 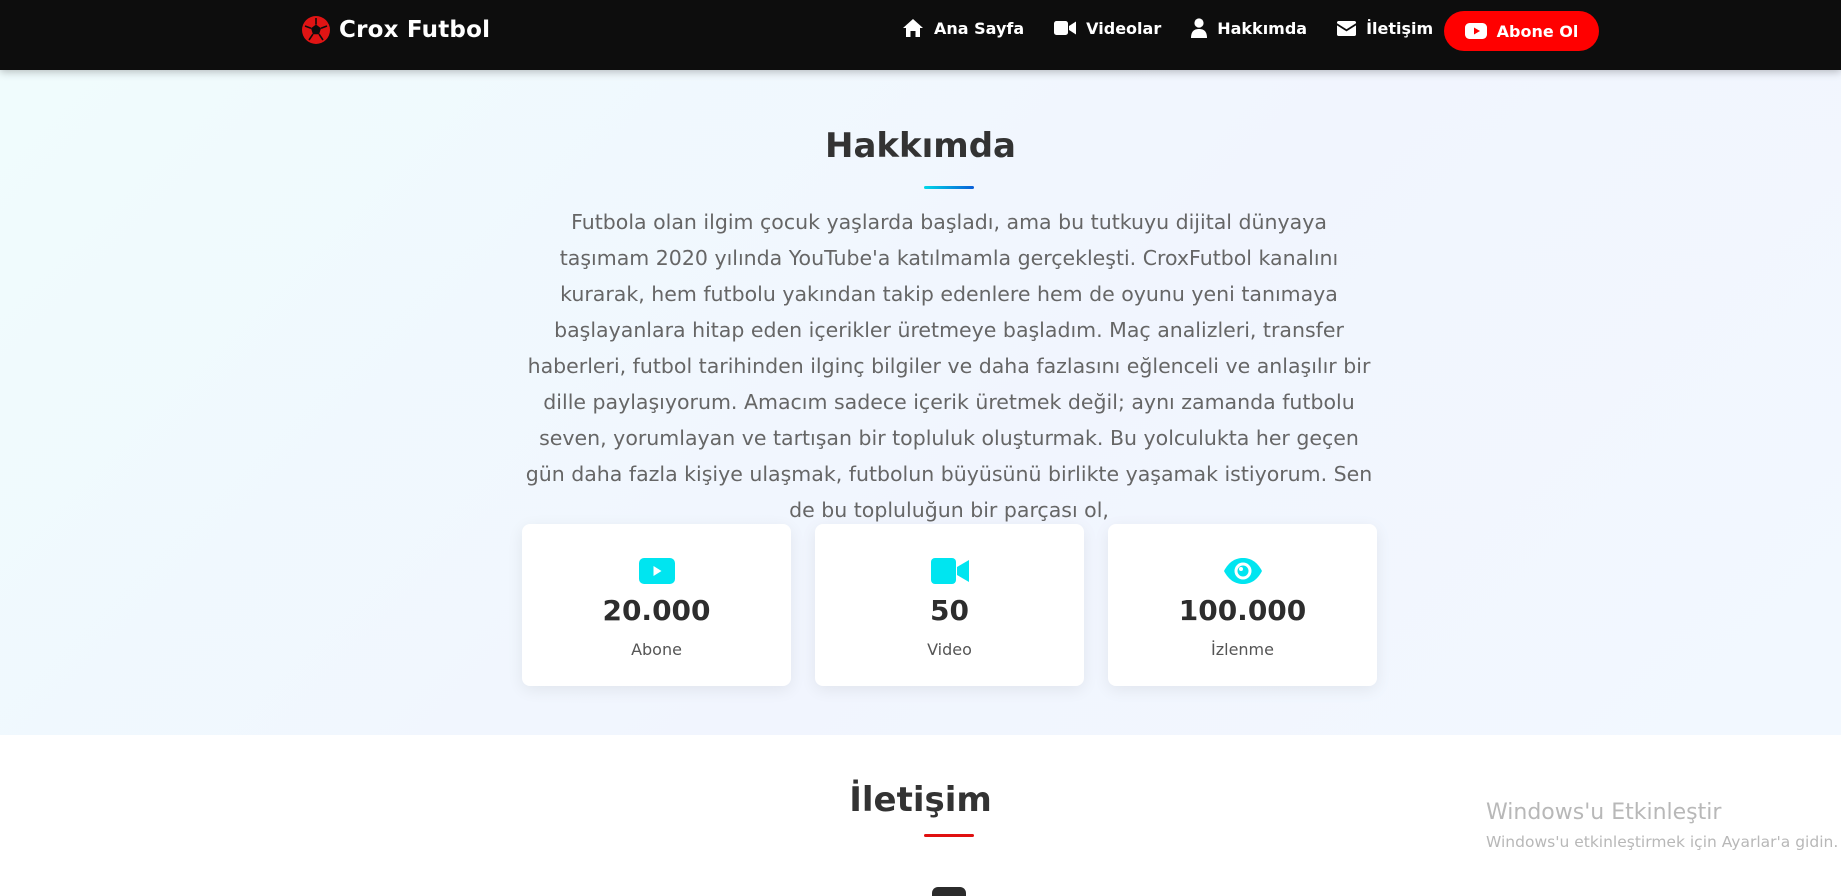 I want to click on brand-logo-link: Crox Futbol, so click(x=395, y=30).